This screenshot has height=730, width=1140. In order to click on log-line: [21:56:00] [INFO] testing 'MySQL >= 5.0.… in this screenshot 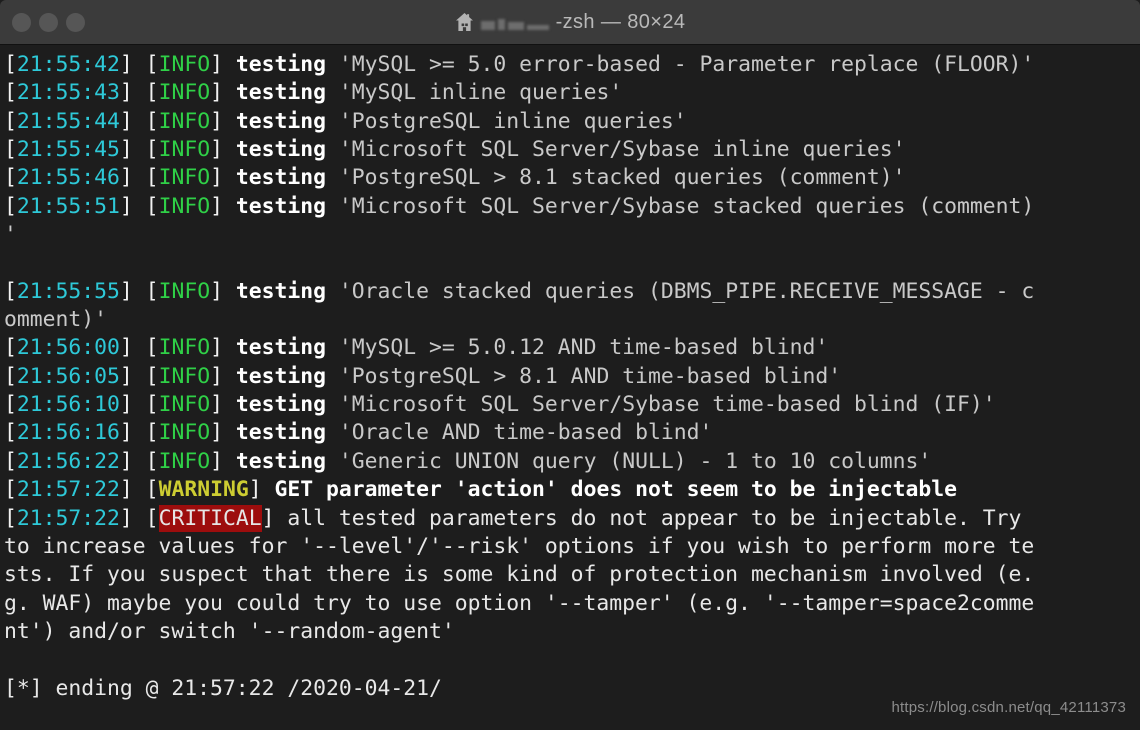, I will do `click(416, 348)`.